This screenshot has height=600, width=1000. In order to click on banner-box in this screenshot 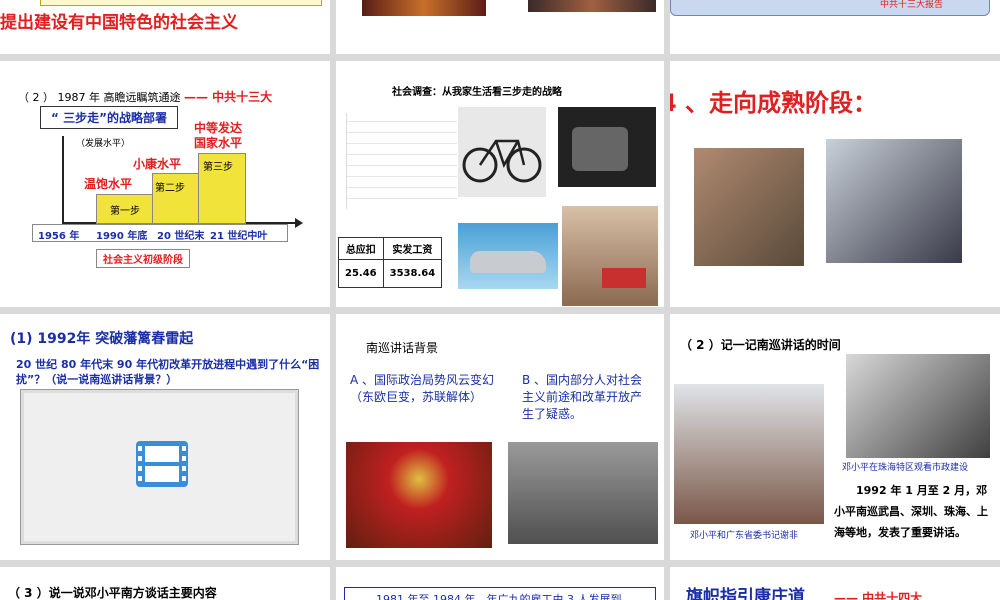, I will do `click(181, 3)`.